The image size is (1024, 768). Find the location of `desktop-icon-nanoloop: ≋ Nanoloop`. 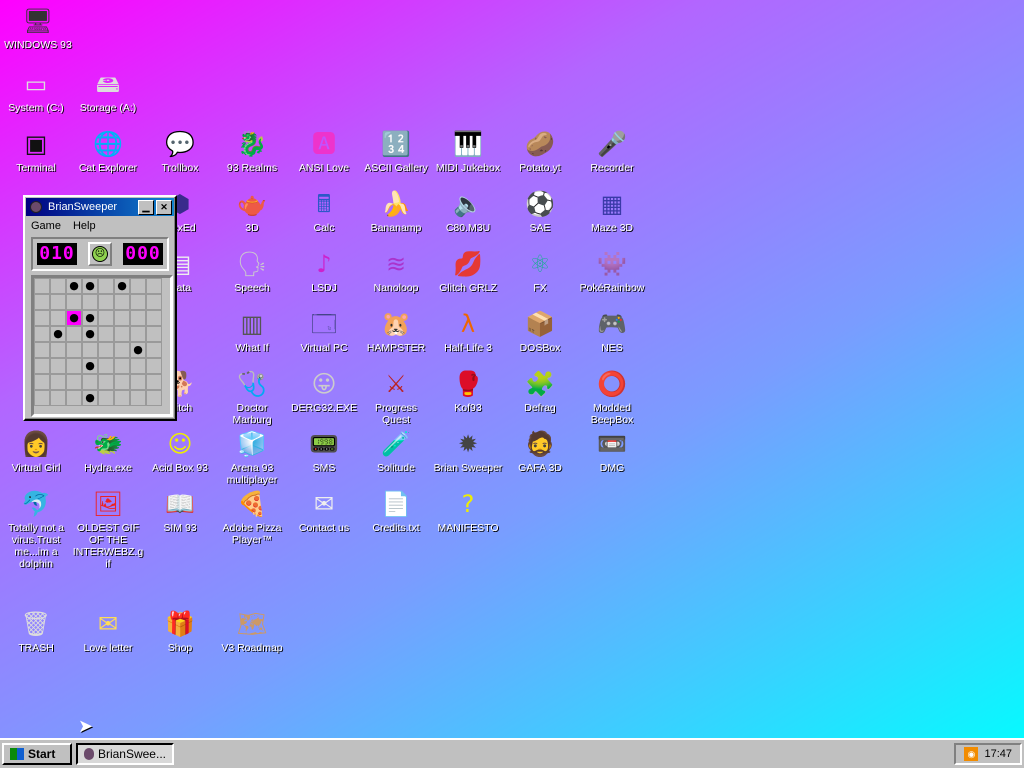

desktop-icon-nanoloop: ≋ Nanoloop is located at coordinates (396, 271).